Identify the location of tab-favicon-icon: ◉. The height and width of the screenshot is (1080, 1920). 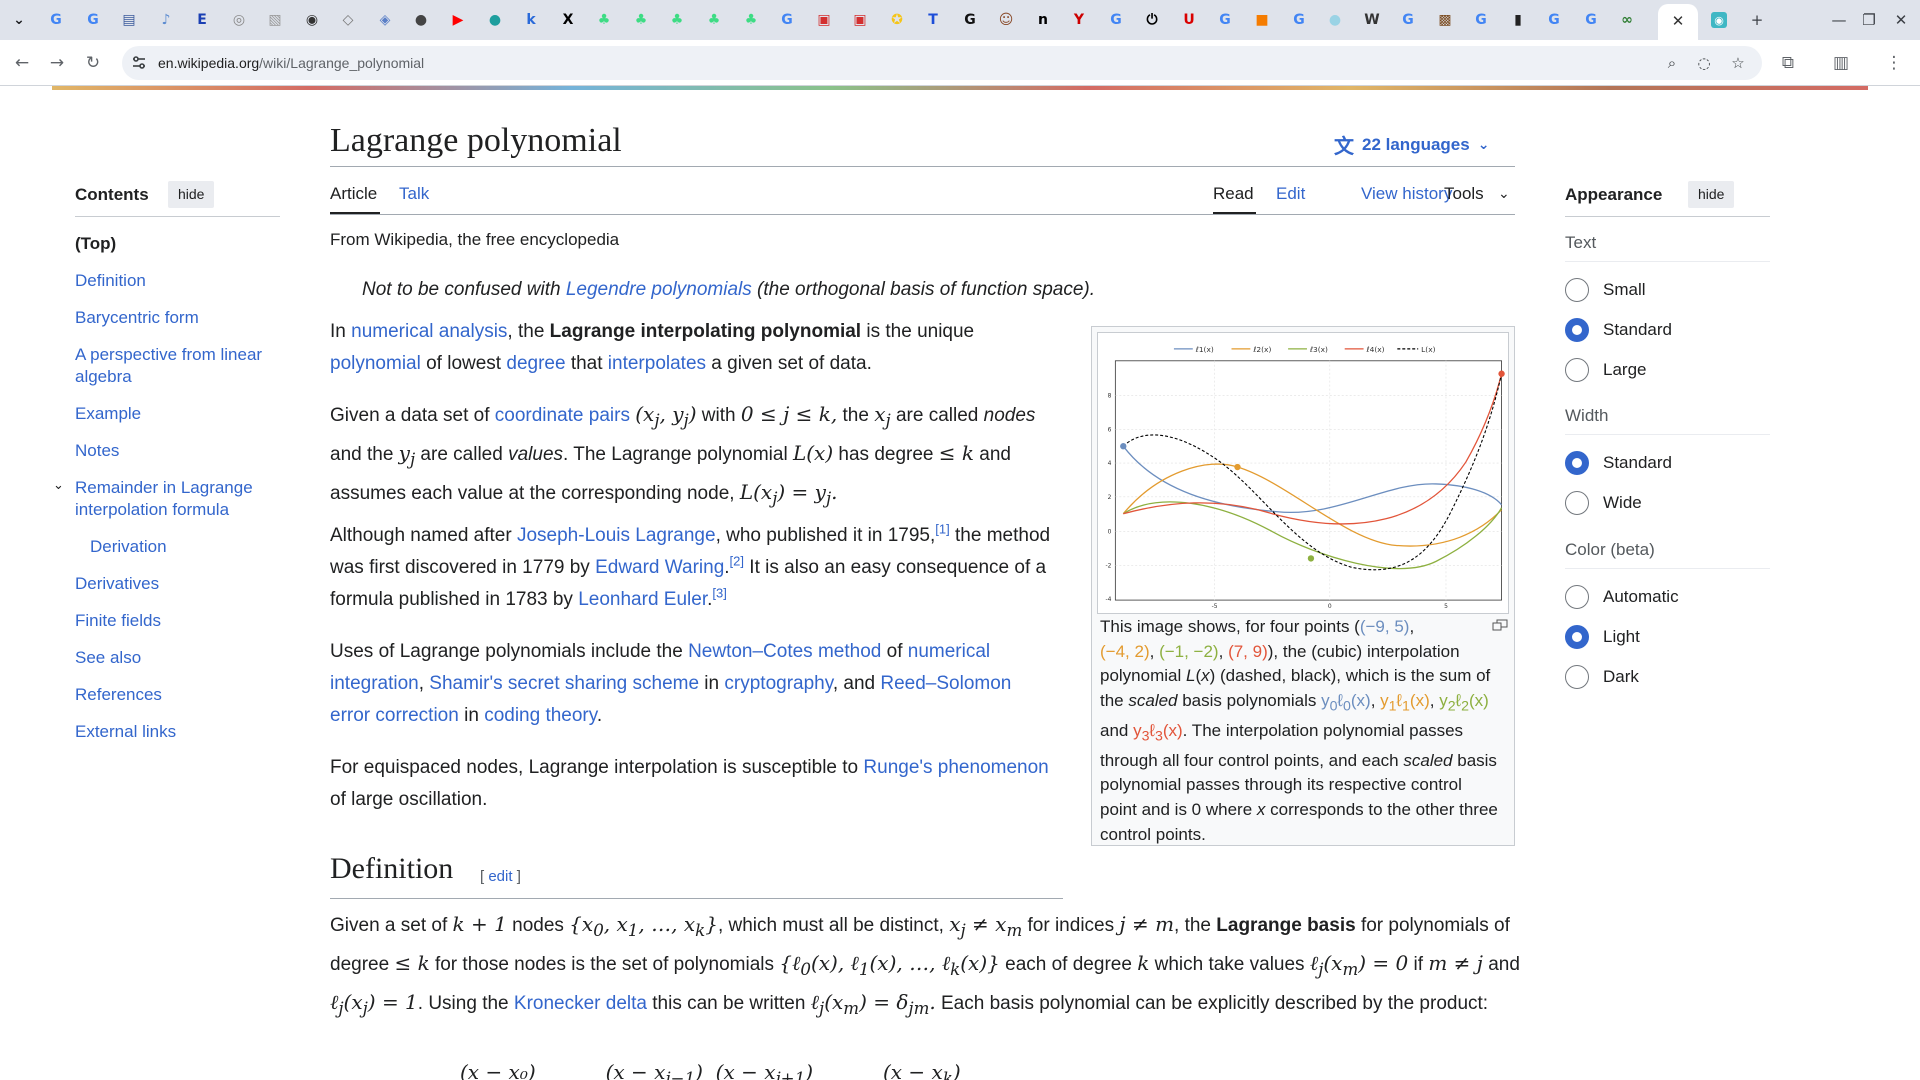
(1719, 20).